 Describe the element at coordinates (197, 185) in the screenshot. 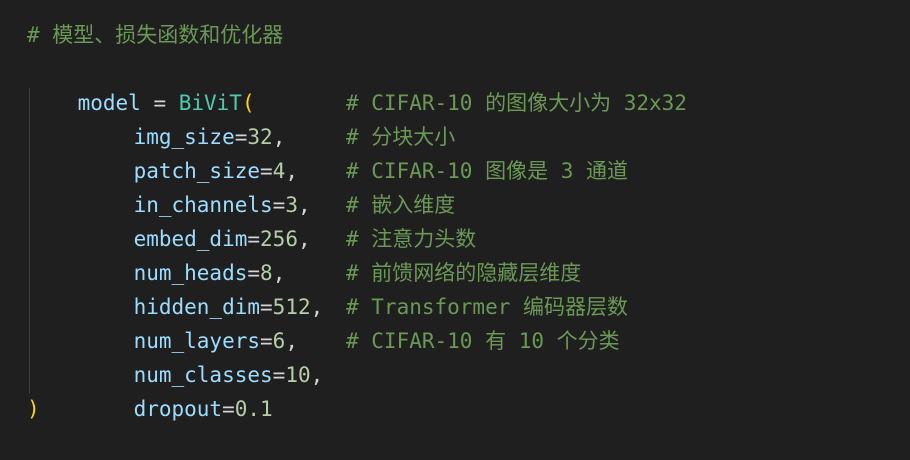

I see `code-line-arg: in_channels=3,` at that location.